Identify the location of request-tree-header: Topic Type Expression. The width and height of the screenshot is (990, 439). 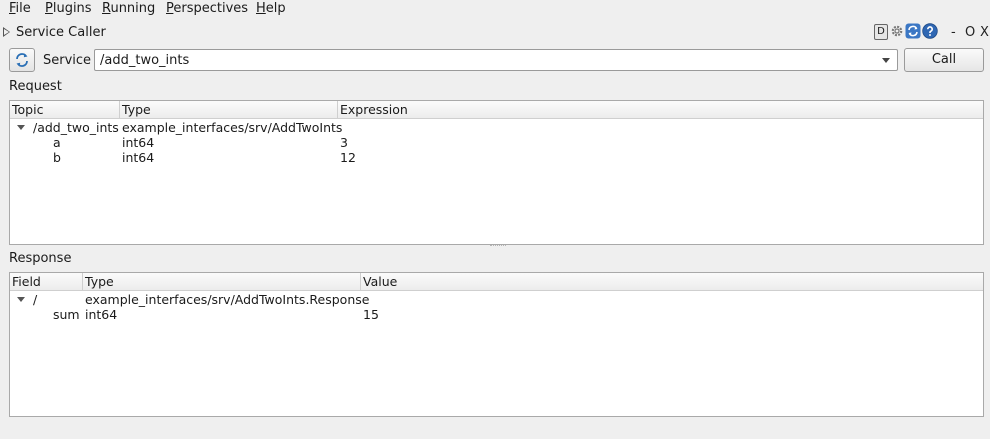
(496, 110).